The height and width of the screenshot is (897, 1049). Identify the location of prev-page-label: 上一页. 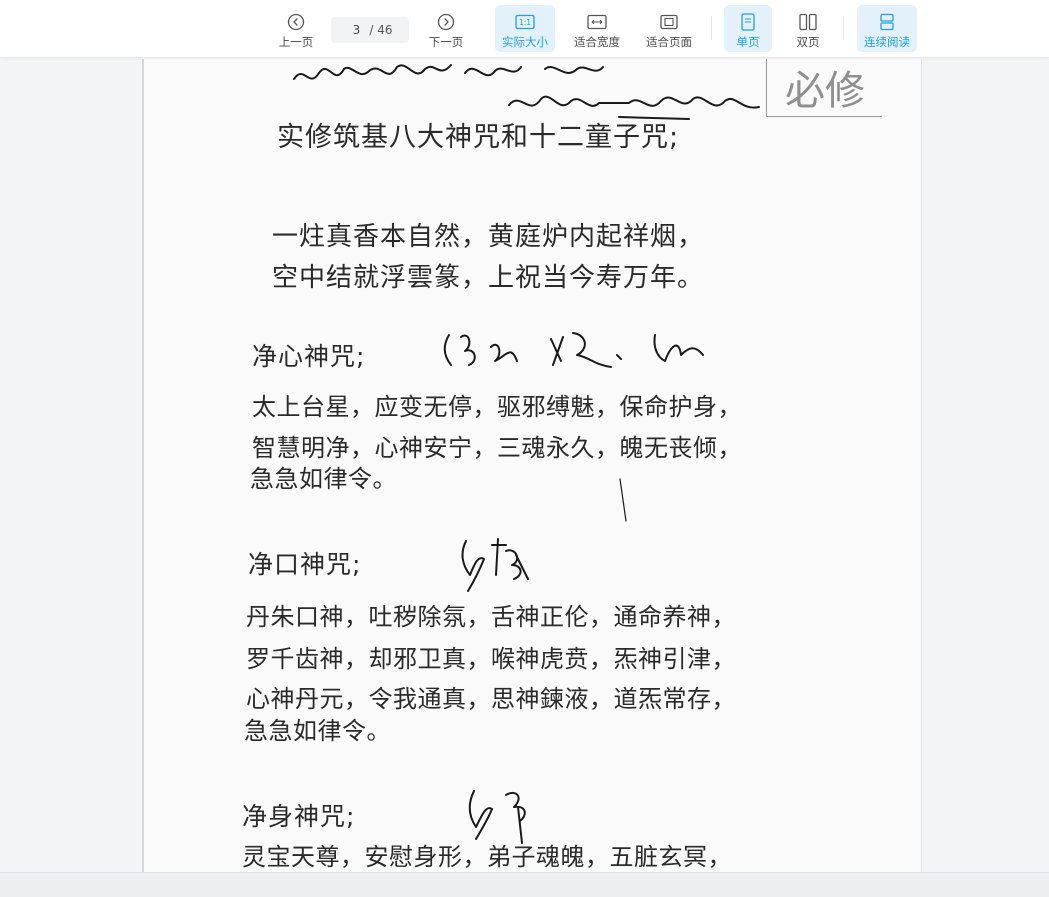
(296, 42).